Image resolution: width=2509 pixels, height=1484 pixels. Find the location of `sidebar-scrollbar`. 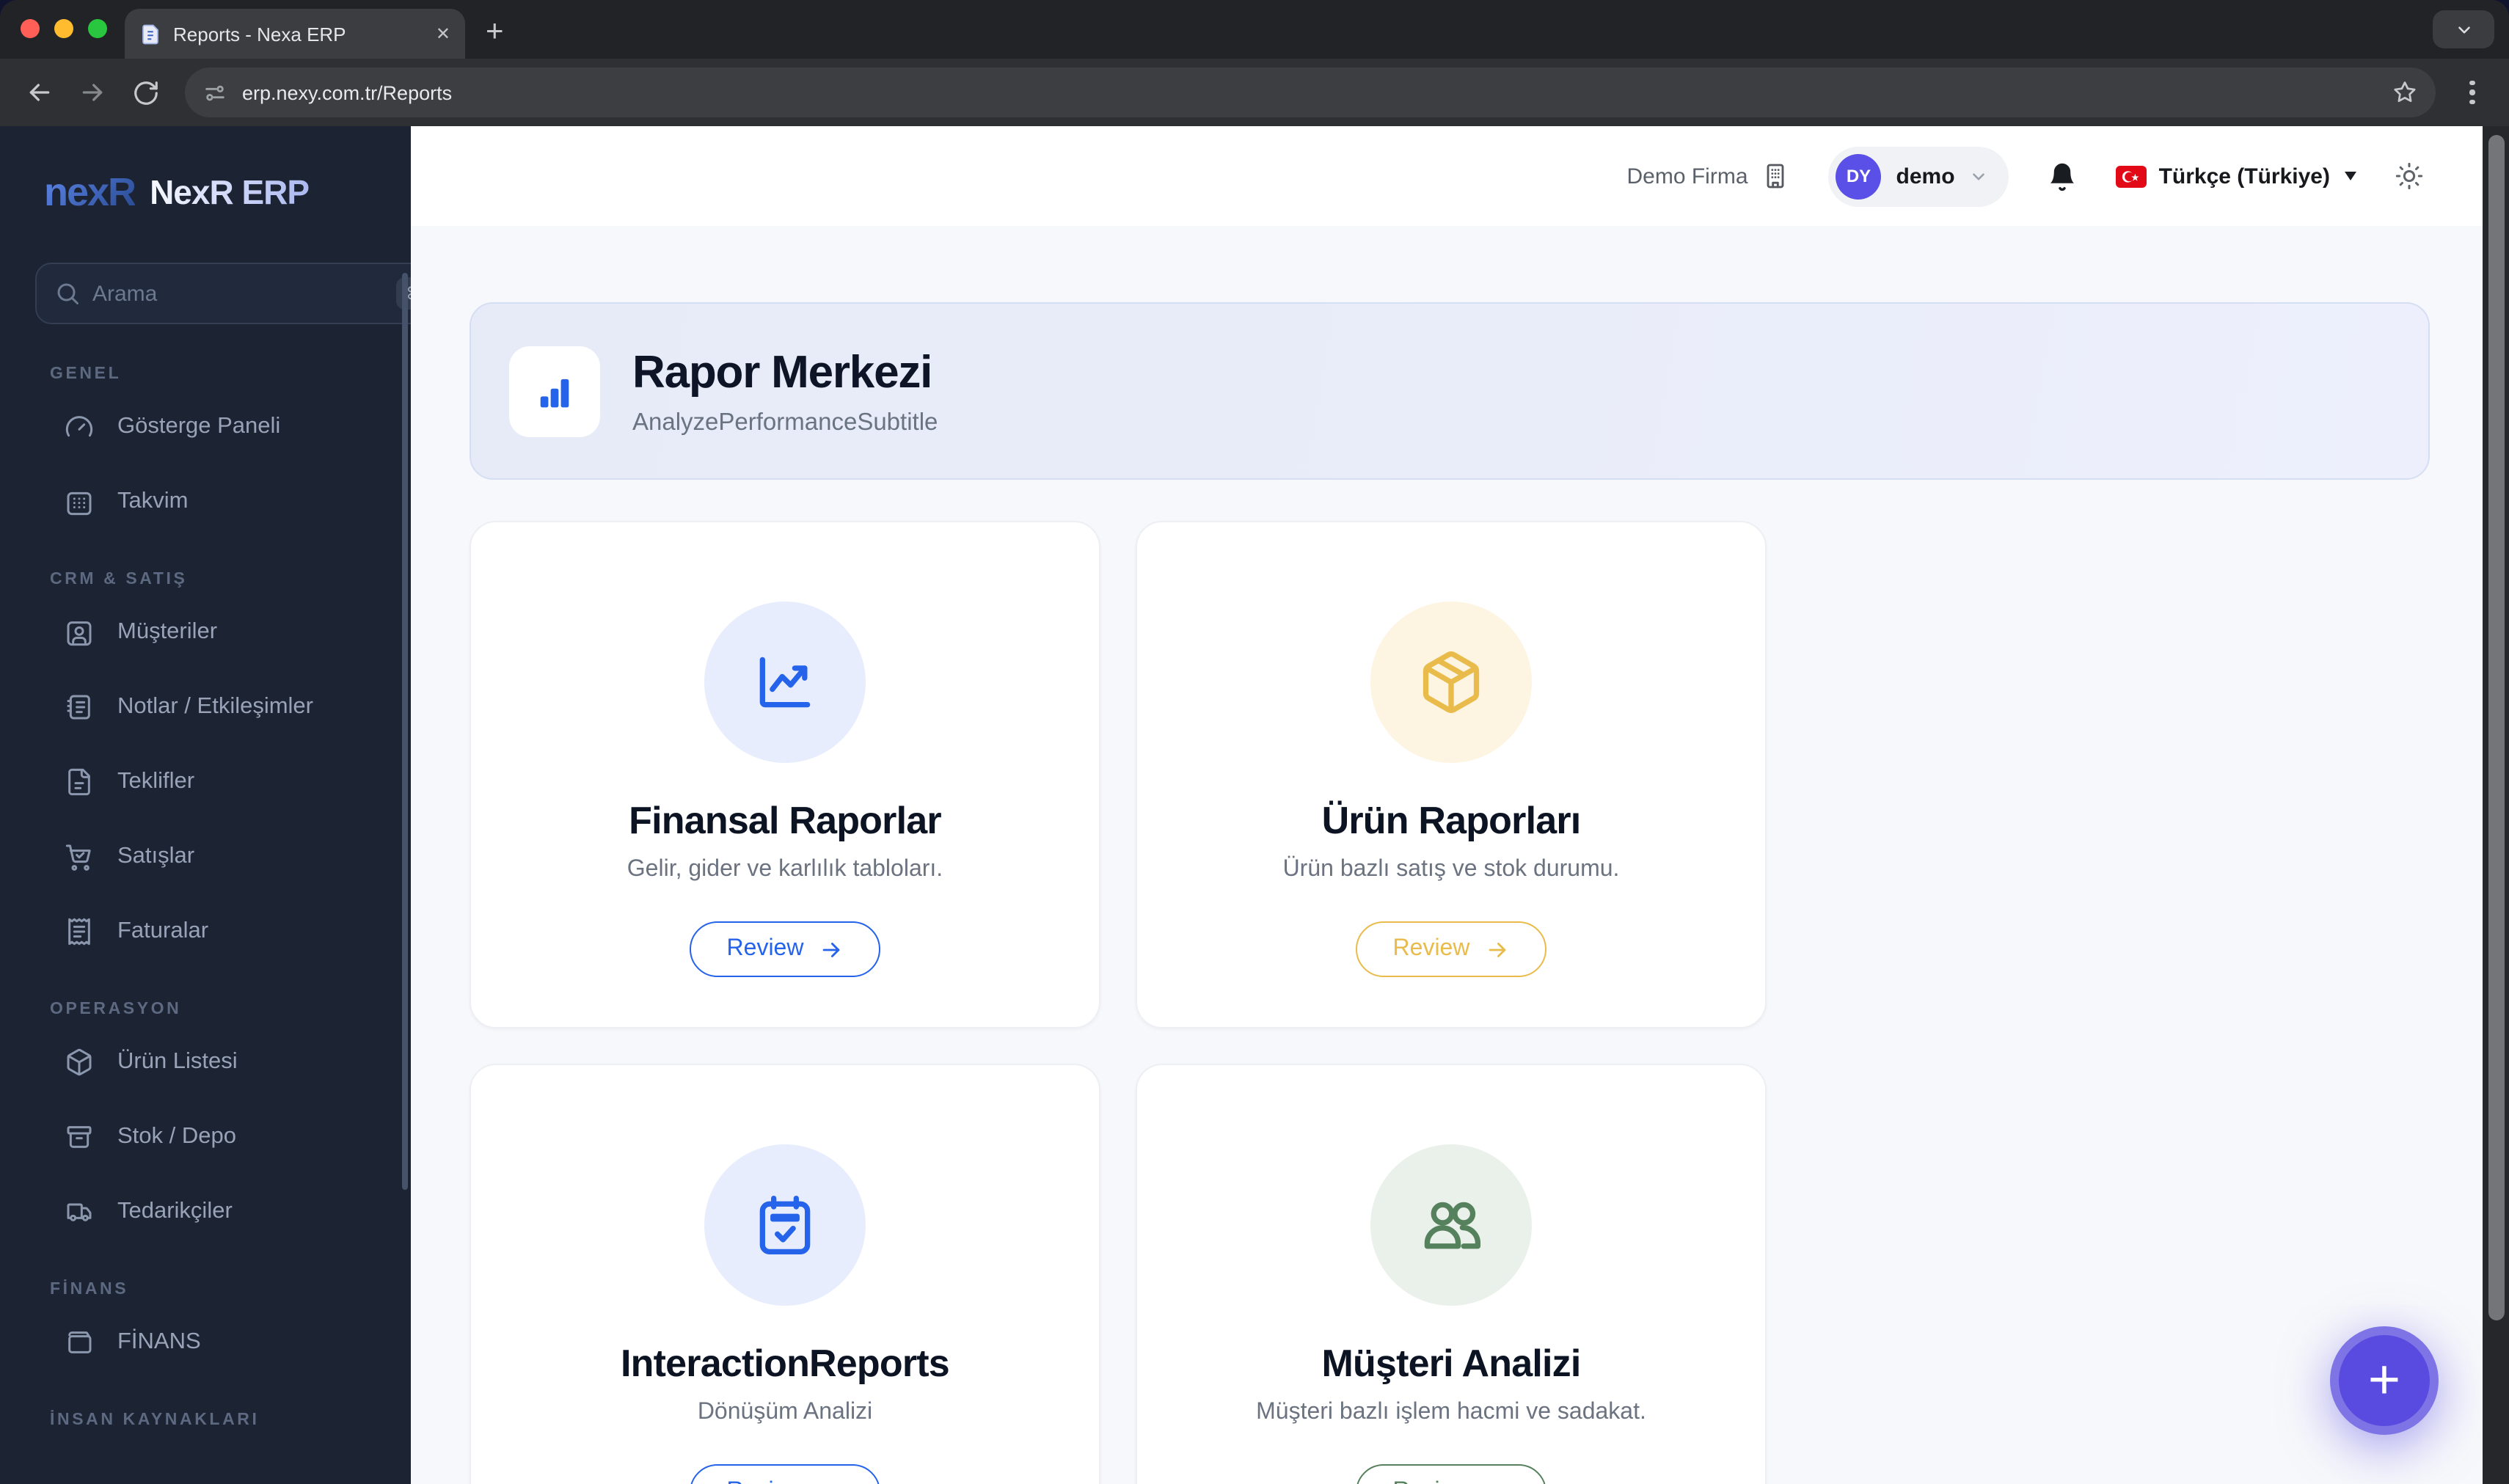

sidebar-scrollbar is located at coordinates (405, 731).